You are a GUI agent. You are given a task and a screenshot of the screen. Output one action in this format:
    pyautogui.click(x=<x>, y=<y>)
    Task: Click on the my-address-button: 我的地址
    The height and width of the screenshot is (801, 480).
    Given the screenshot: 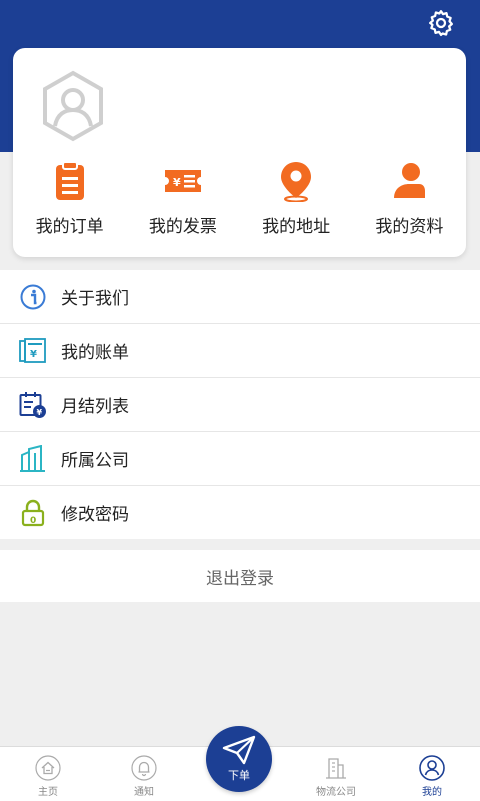 What is the action you would take?
    pyautogui.click(x=296, y=200)
    